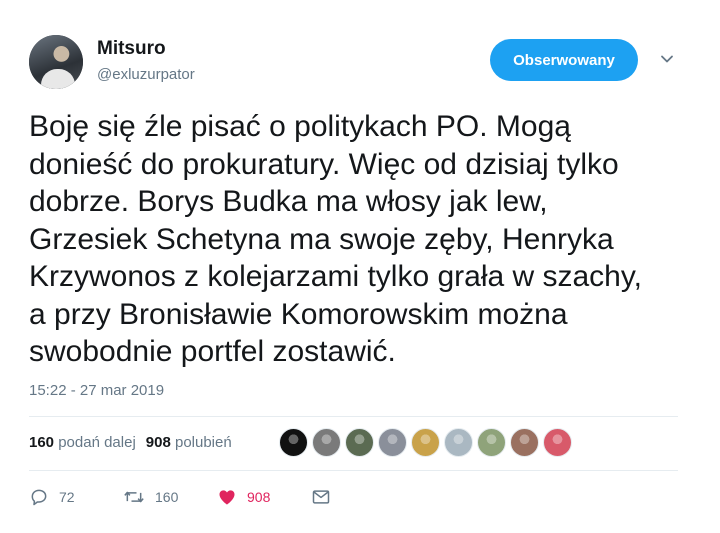 This screenshot has width=720, height=533. I want to click on likes-count: 908, so click(158, 442).